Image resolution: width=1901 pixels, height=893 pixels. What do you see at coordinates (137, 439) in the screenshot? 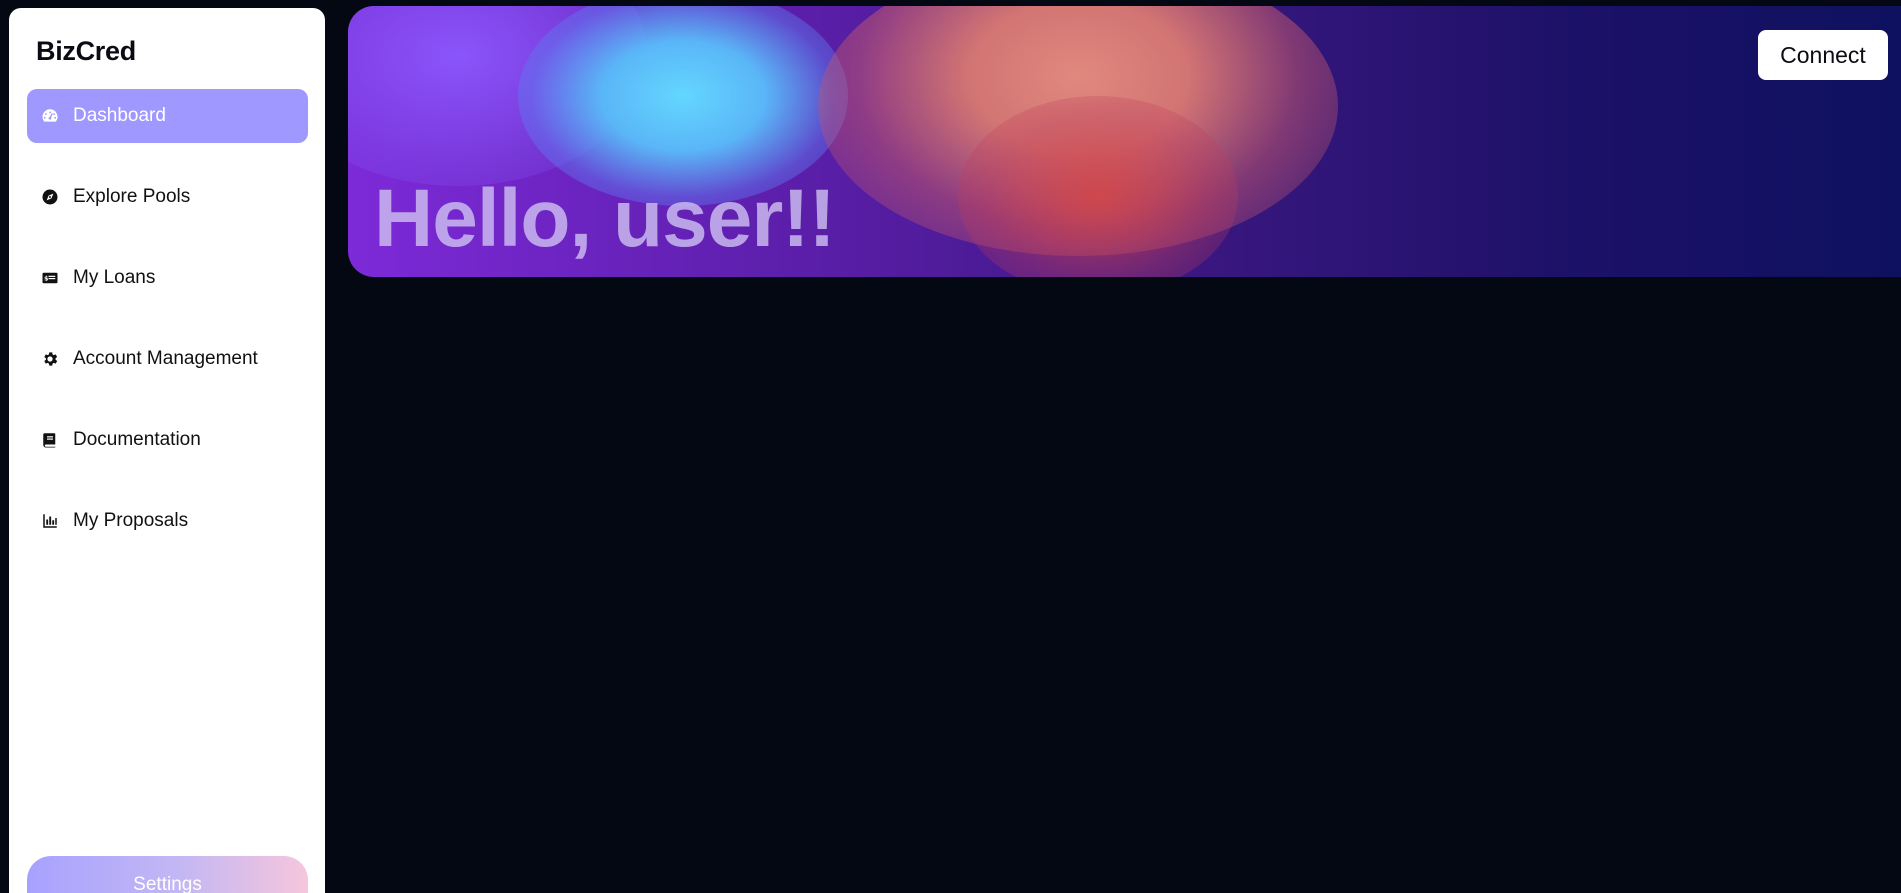
I see `sidebar-item-label: Documentation` at bounding box center [137, 439].